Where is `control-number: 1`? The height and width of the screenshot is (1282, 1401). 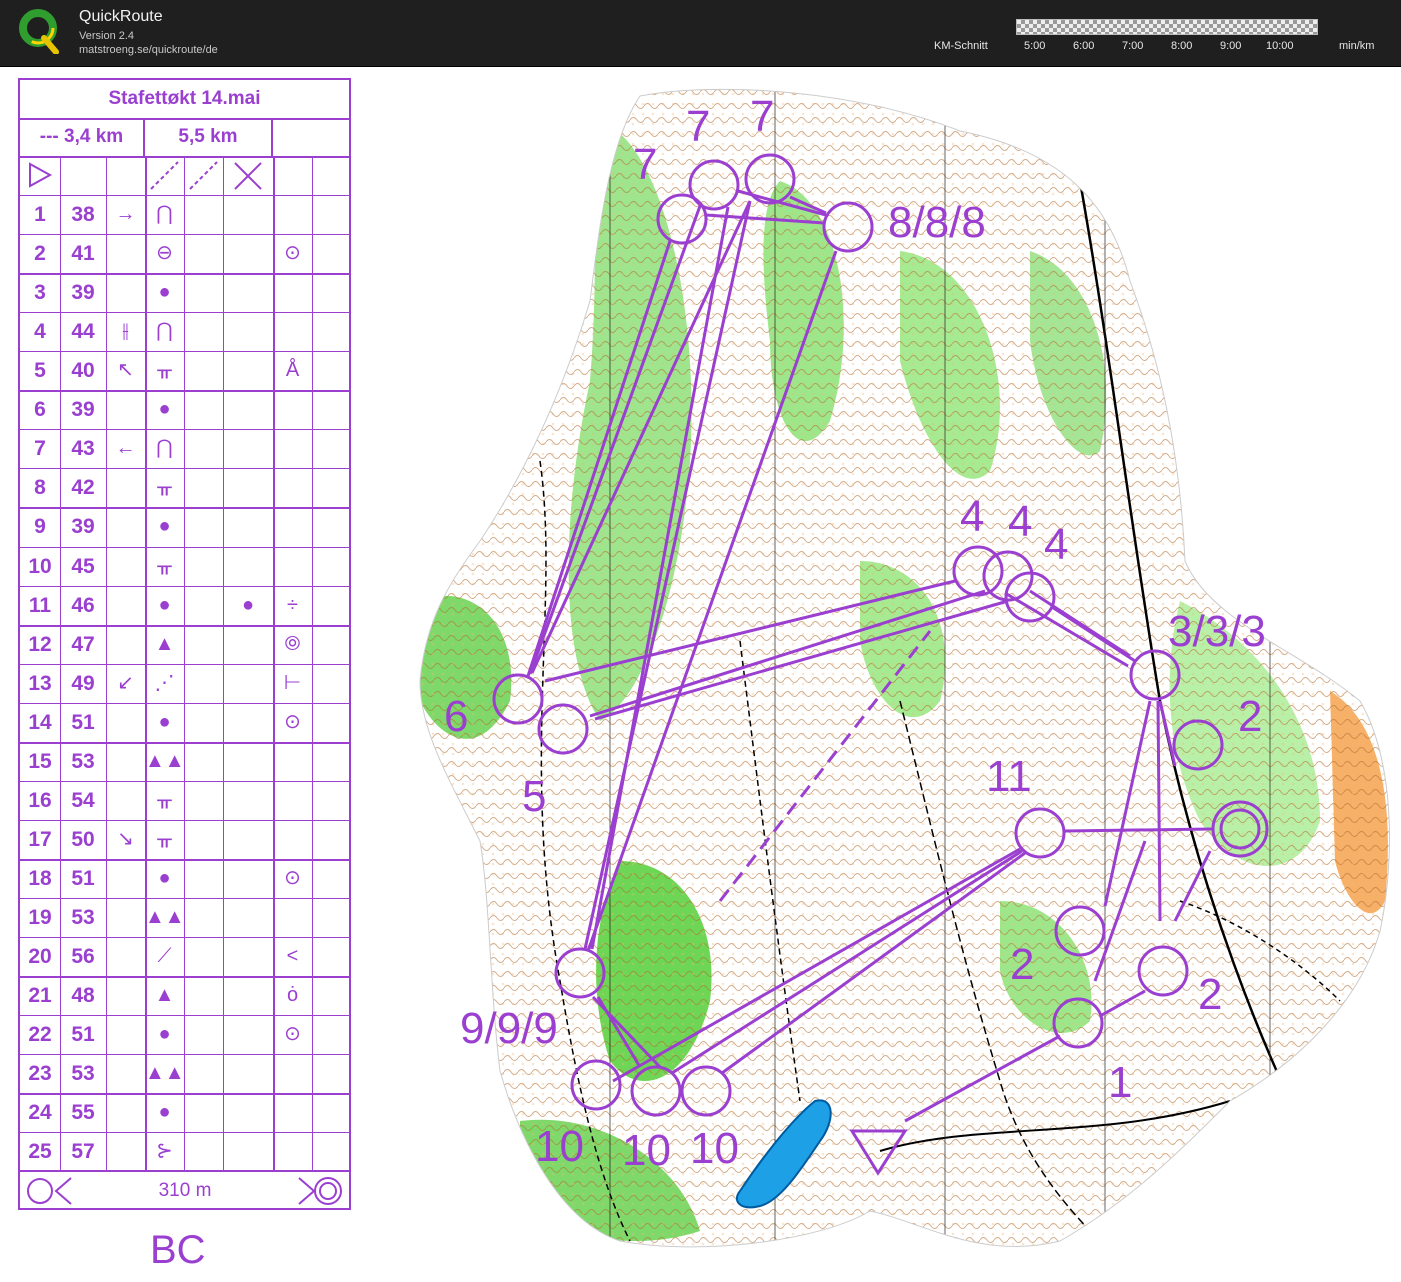
control-number: 1 is located at coordinates (1120, 1082).